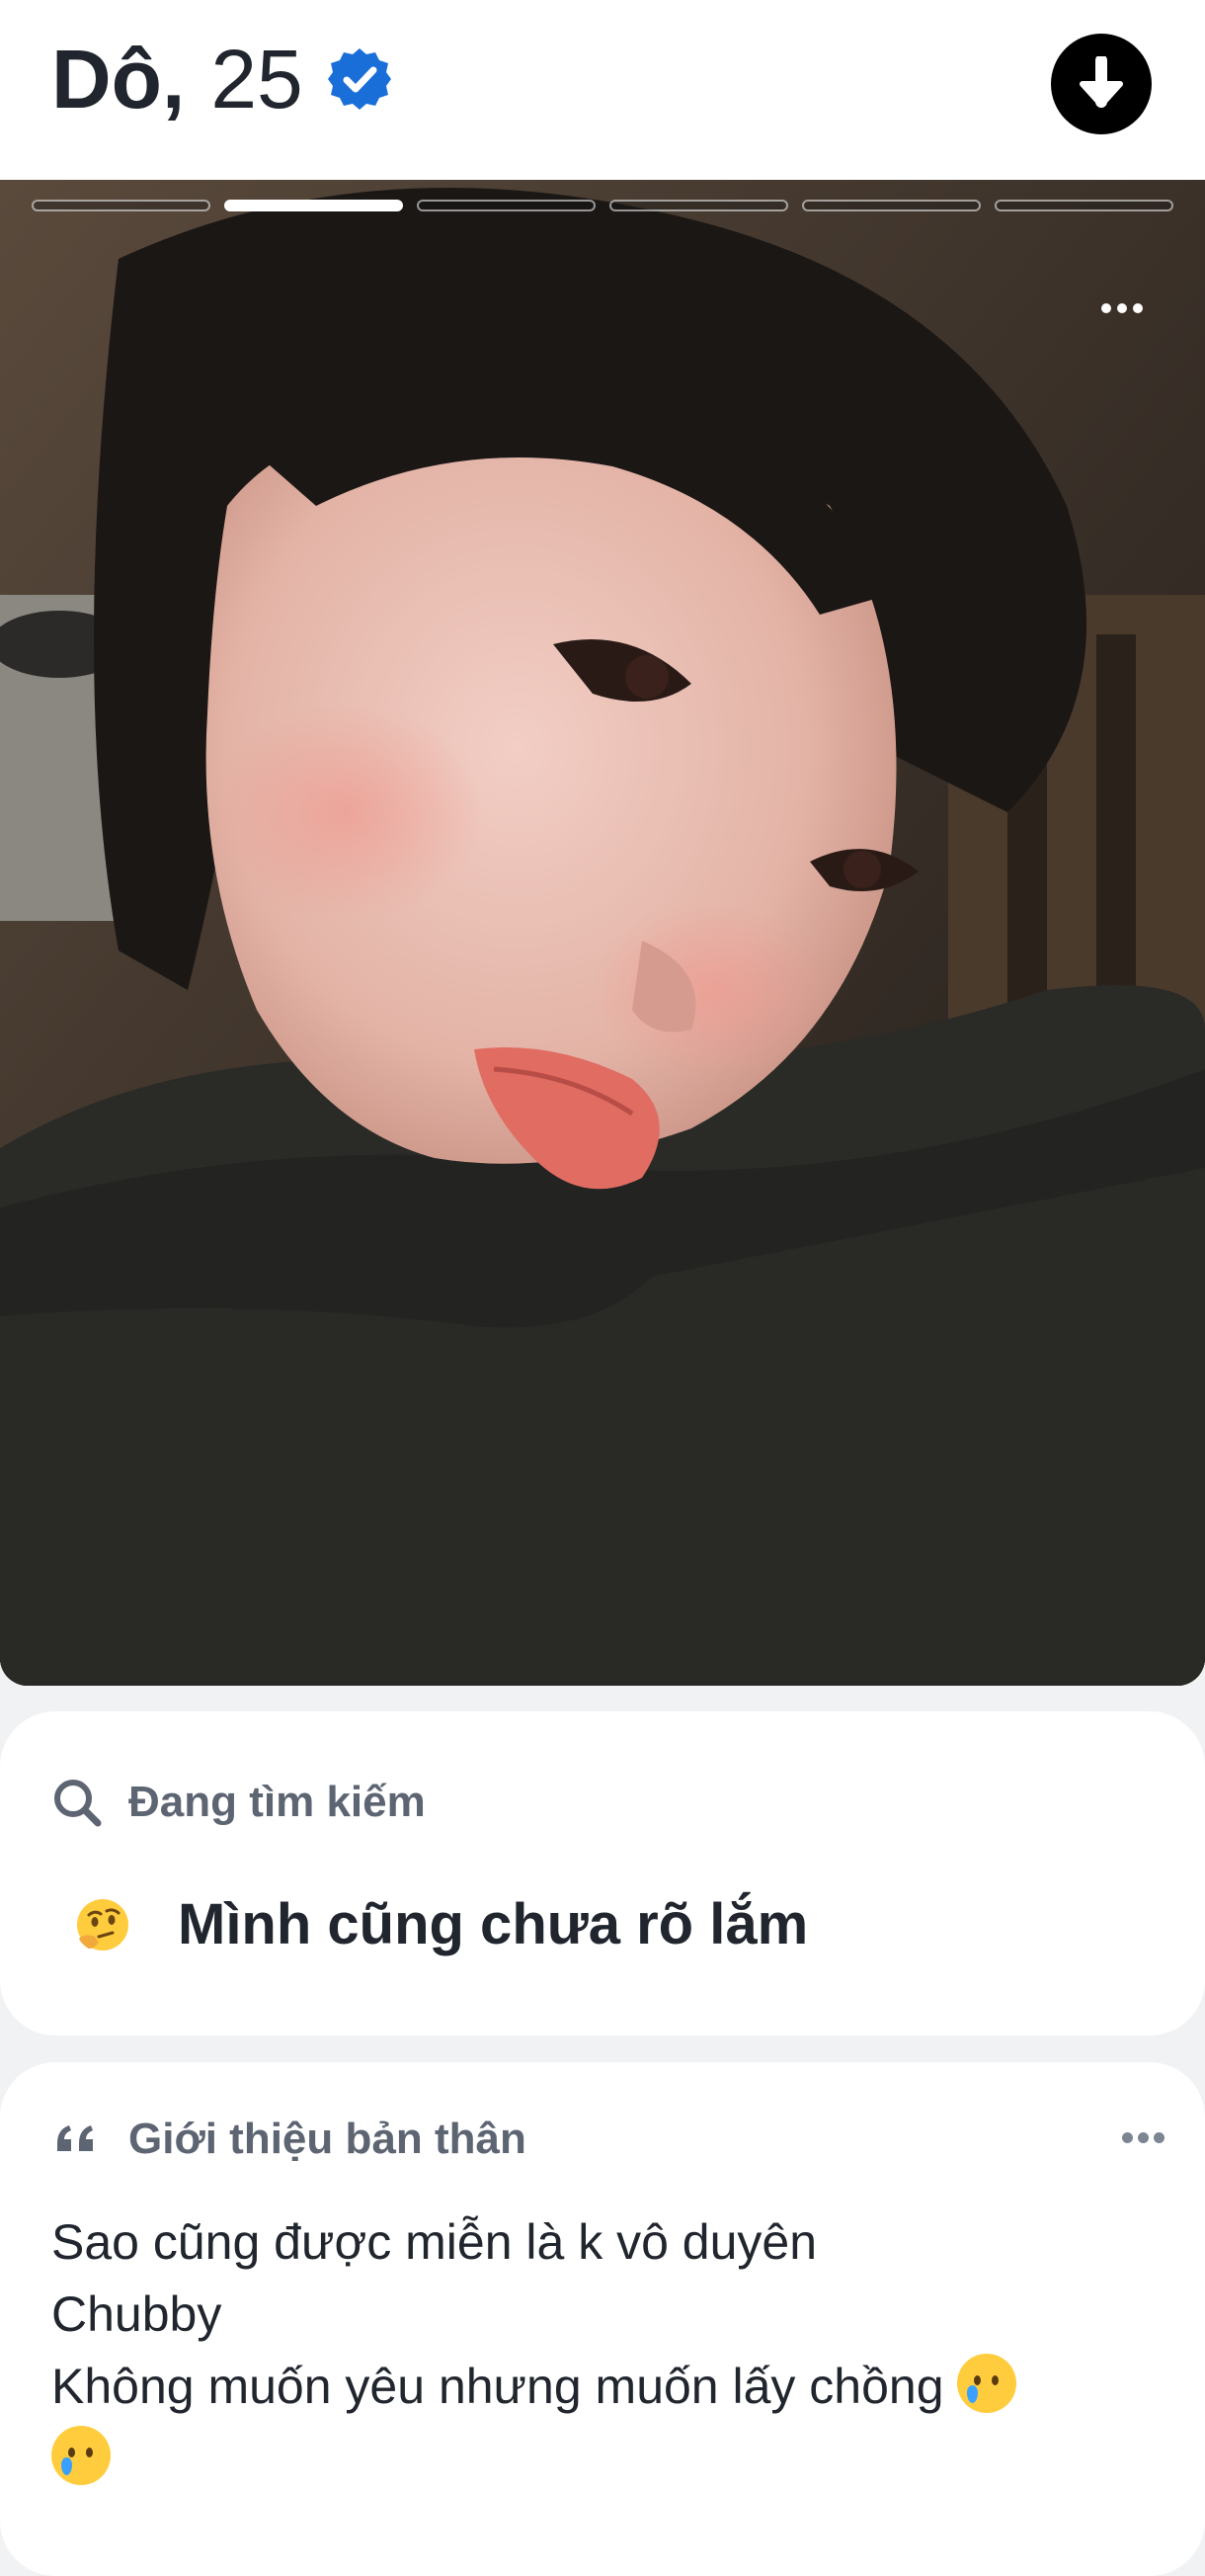  Describe the element at coordinates (136, 2314) in the screenshot. I see `bio-line: Chubby` at that location.